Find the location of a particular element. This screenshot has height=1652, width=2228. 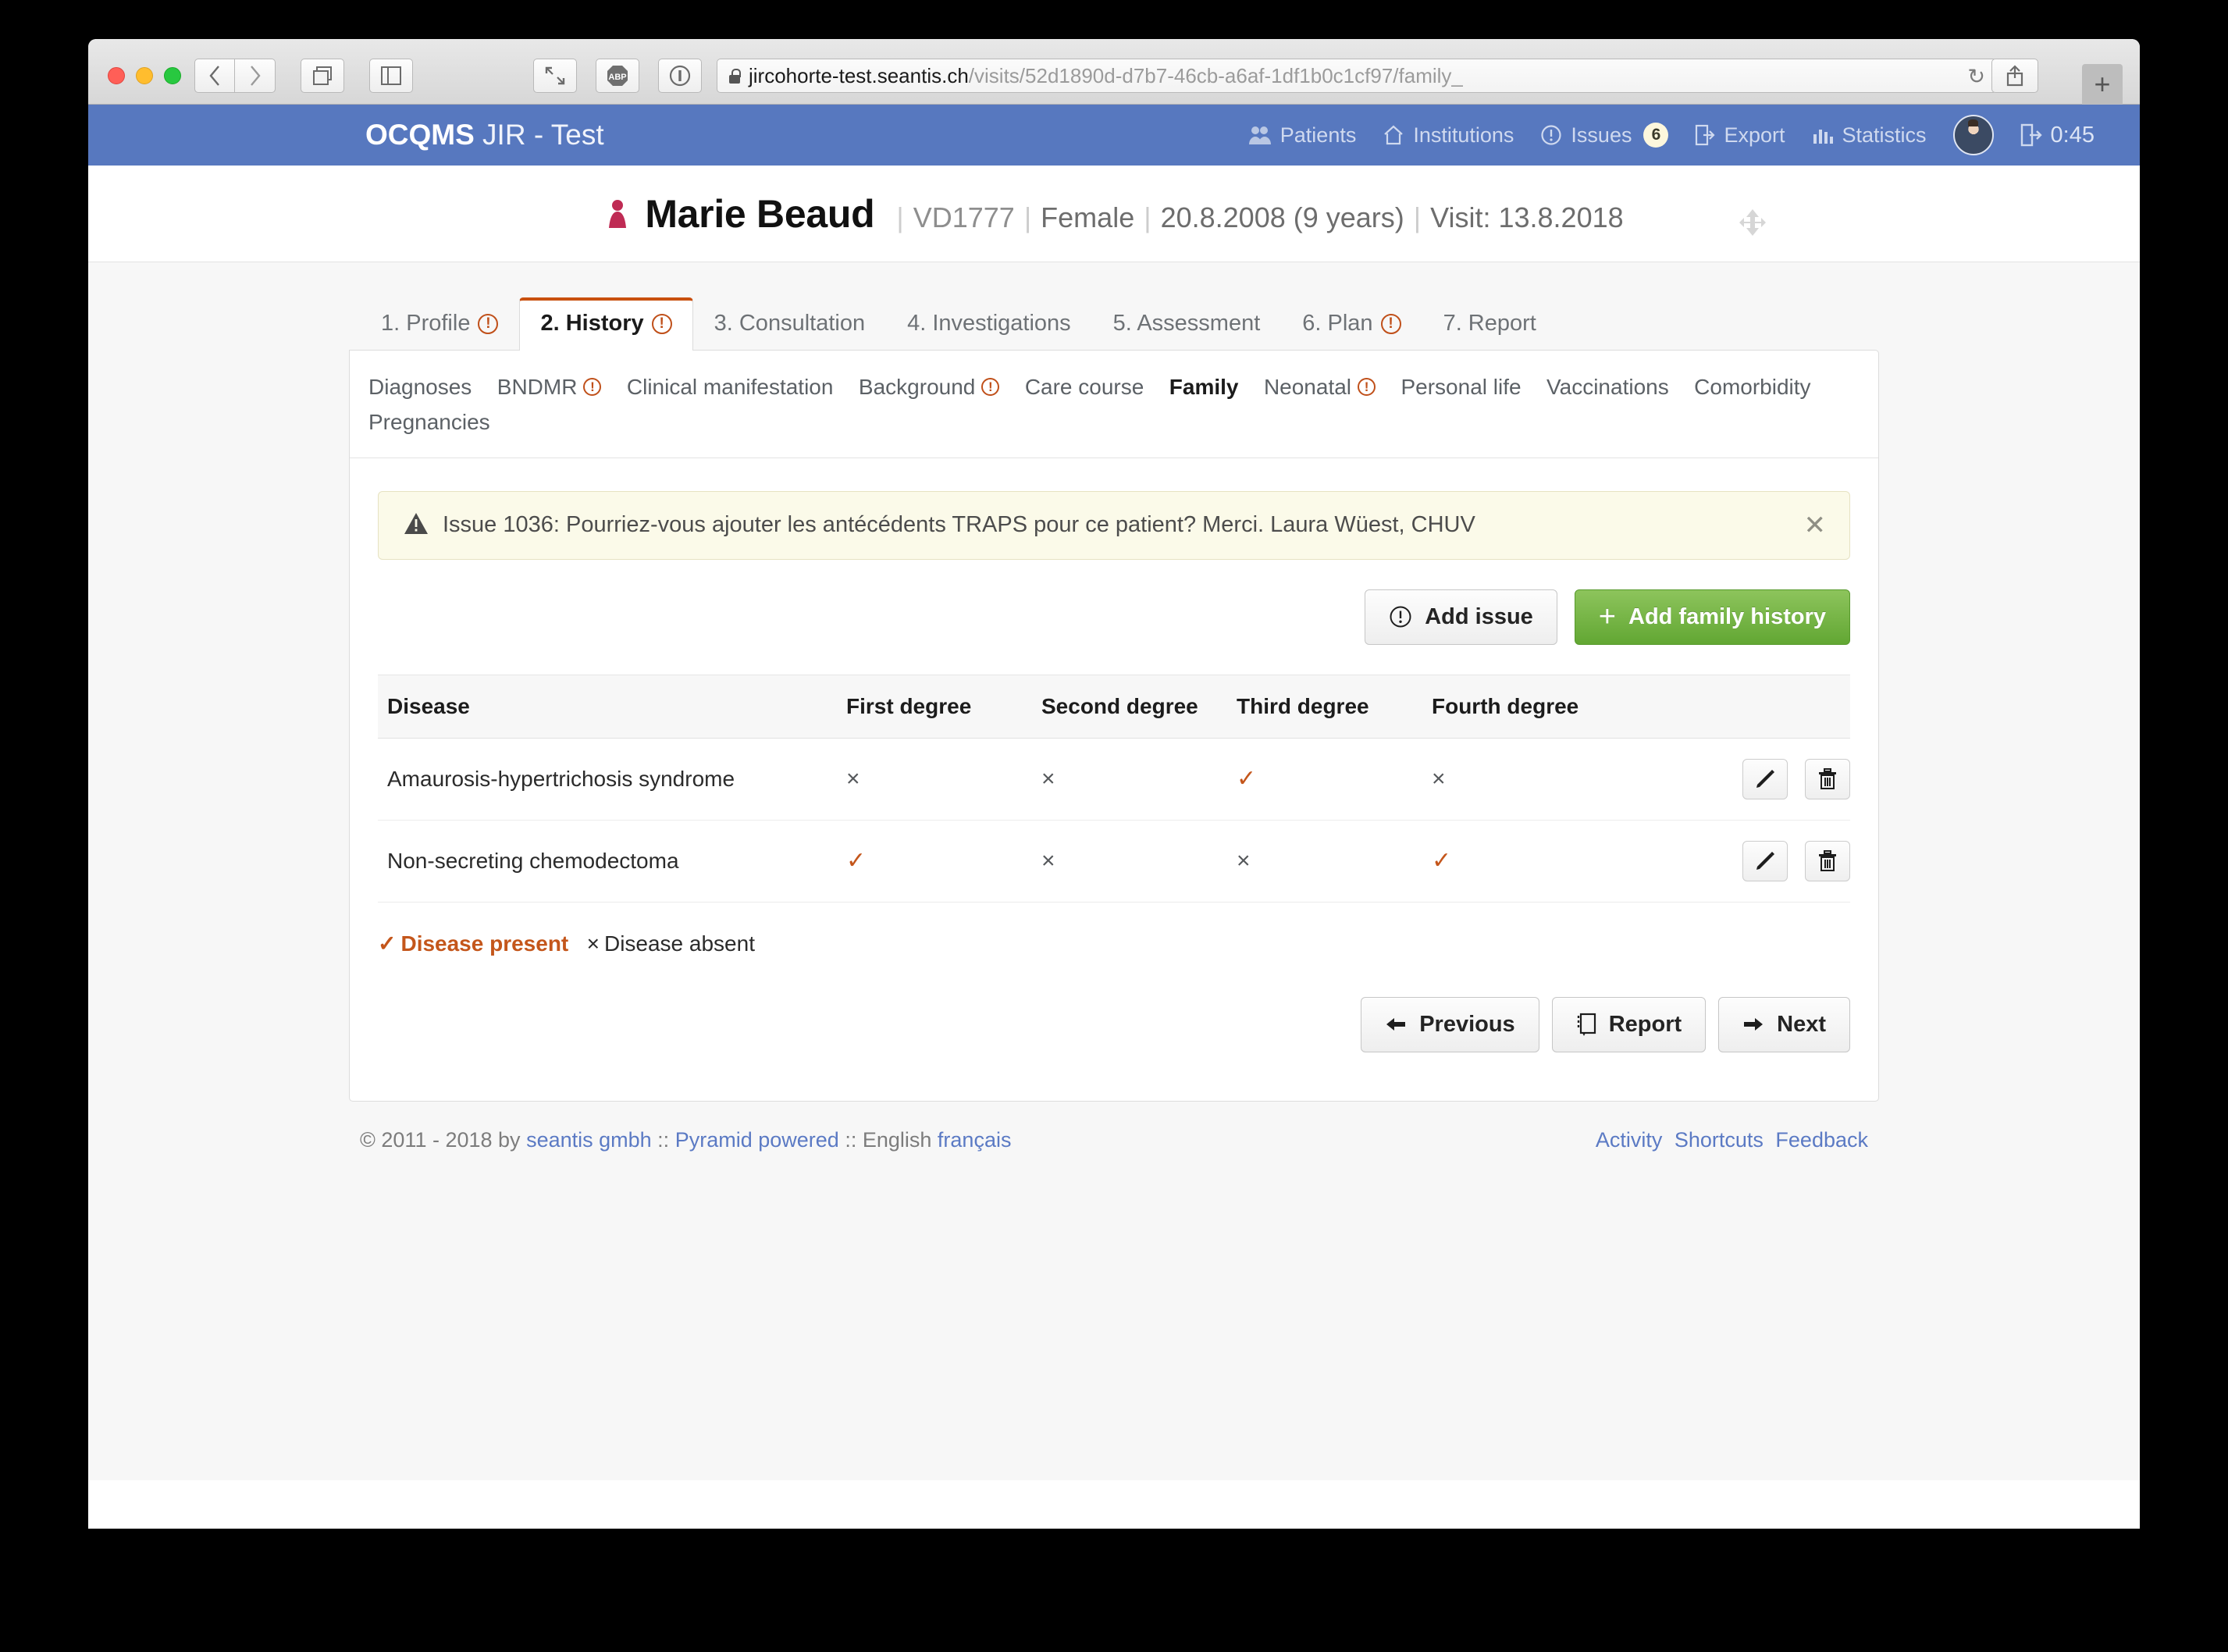

nav-item-patients: Patients is located at coordinates (1302, 135).